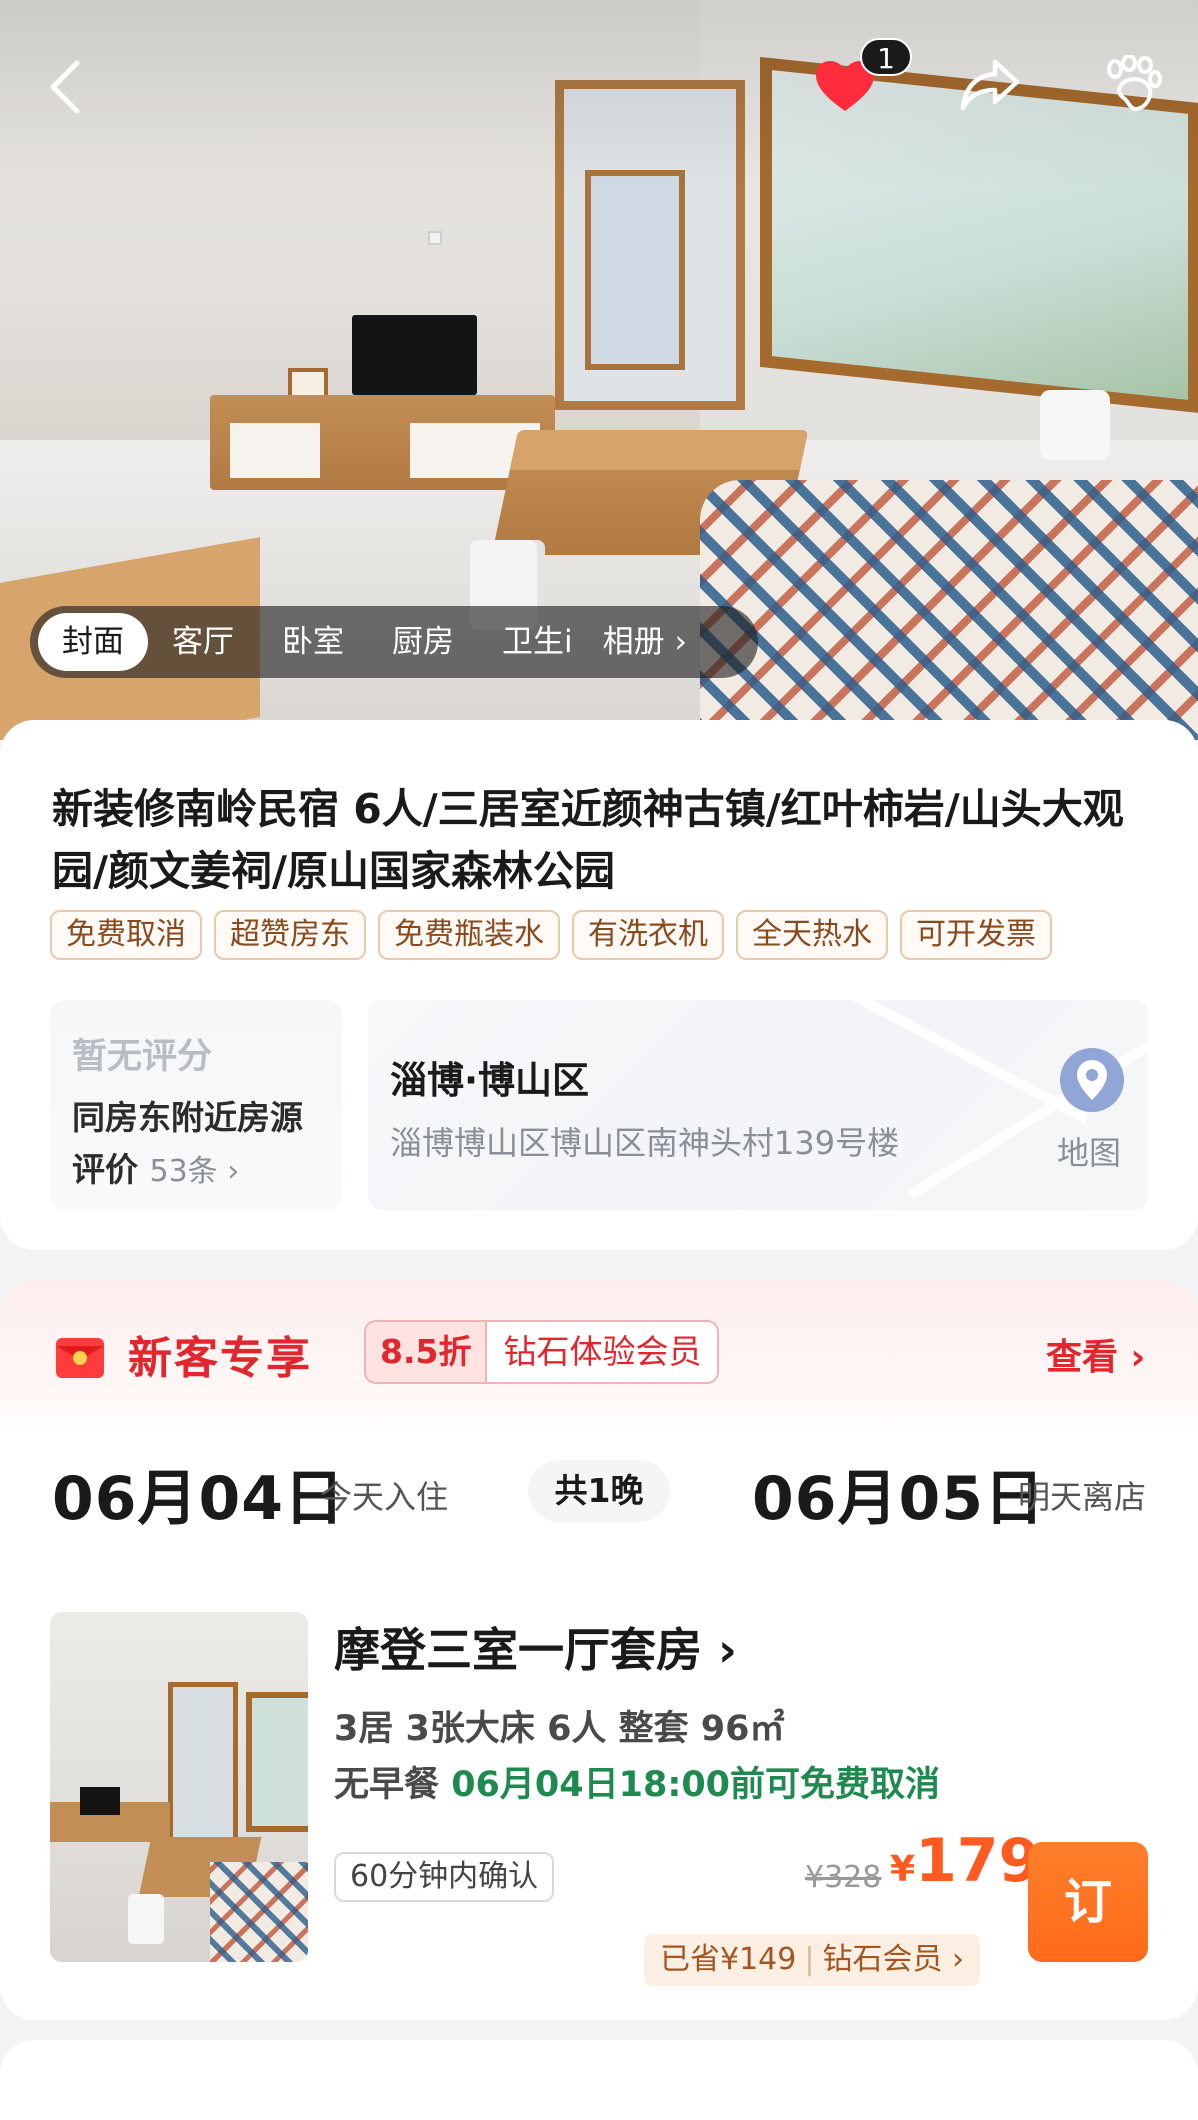 The width and height of the screenshot is (1198, 2120). What do you see at coordinates (382, 442) in the screenshot?
I see `hero-tv-stand` at bounding box center [382, 442].